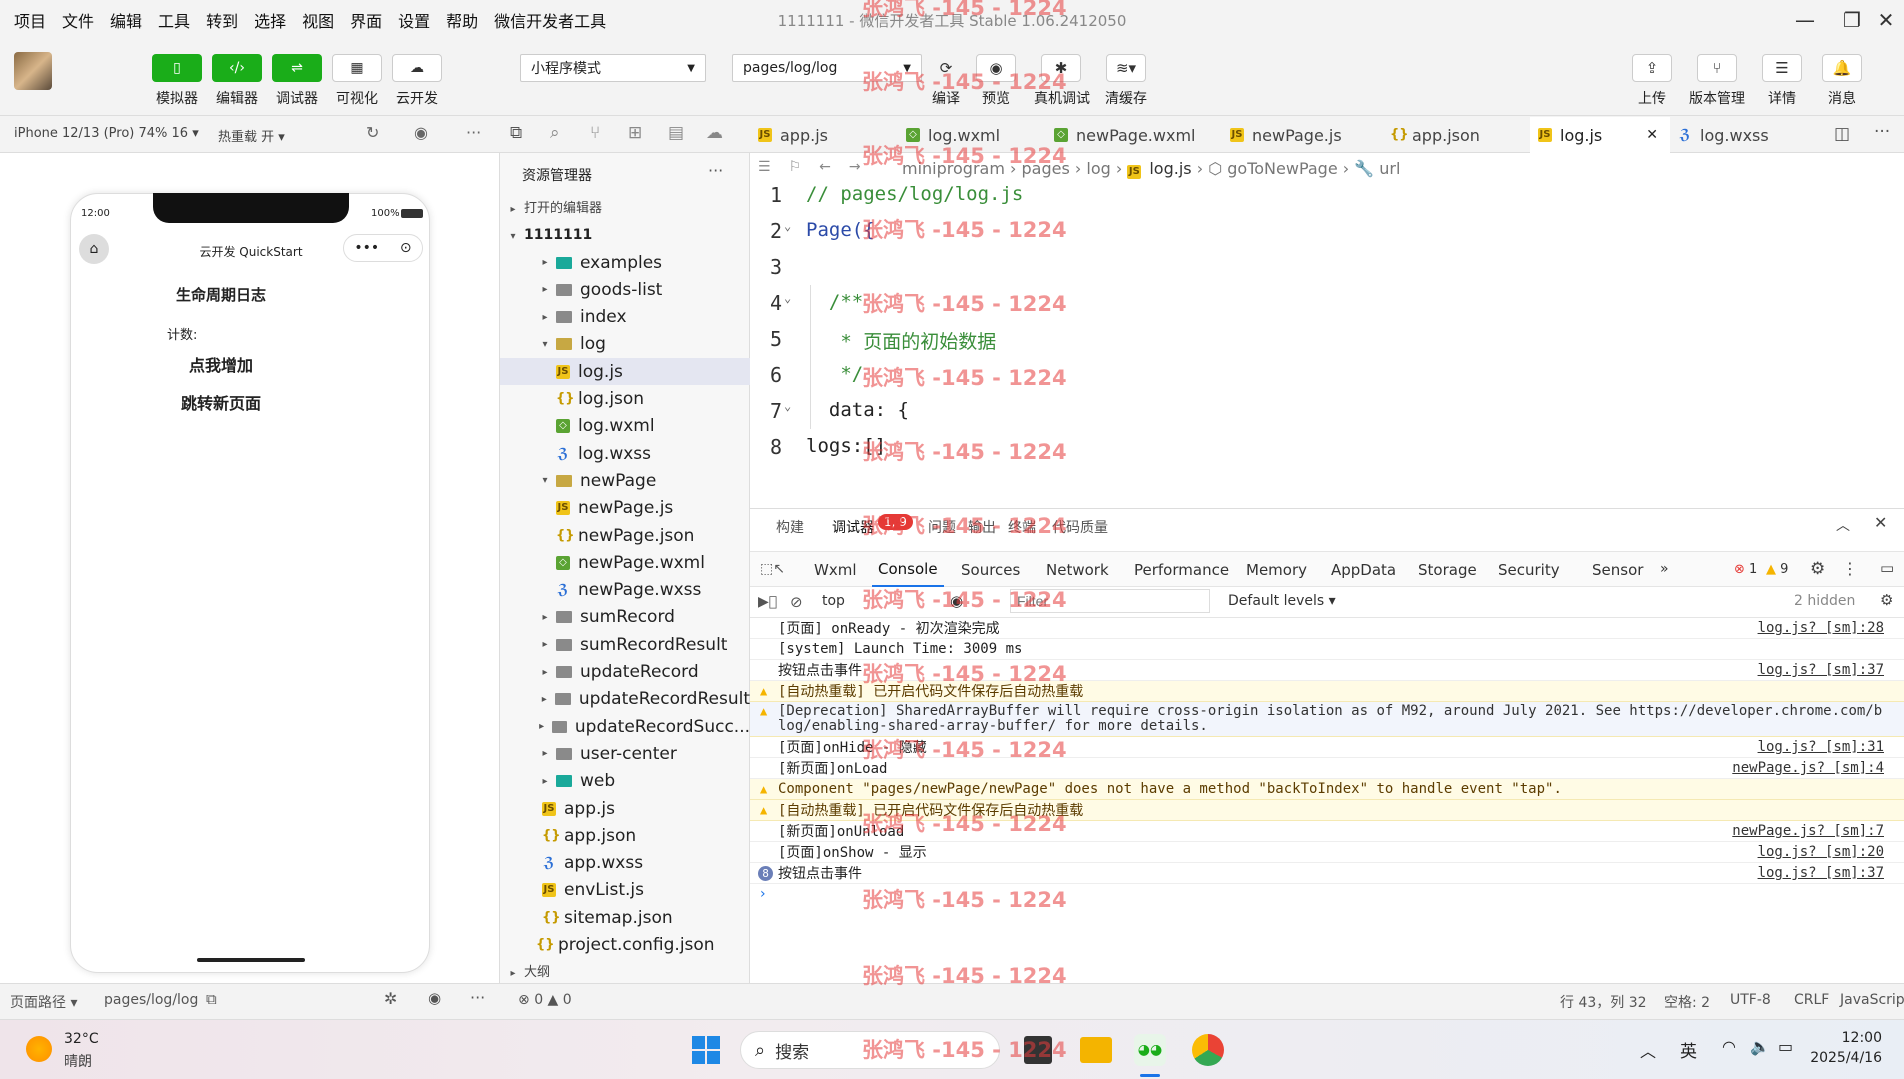 This screenshot has height=1079, width=1904. What do you see at coordinates (676, 133) in the screenshot?
I see `layout-icon: ▤` at bounding box center [676, 133].